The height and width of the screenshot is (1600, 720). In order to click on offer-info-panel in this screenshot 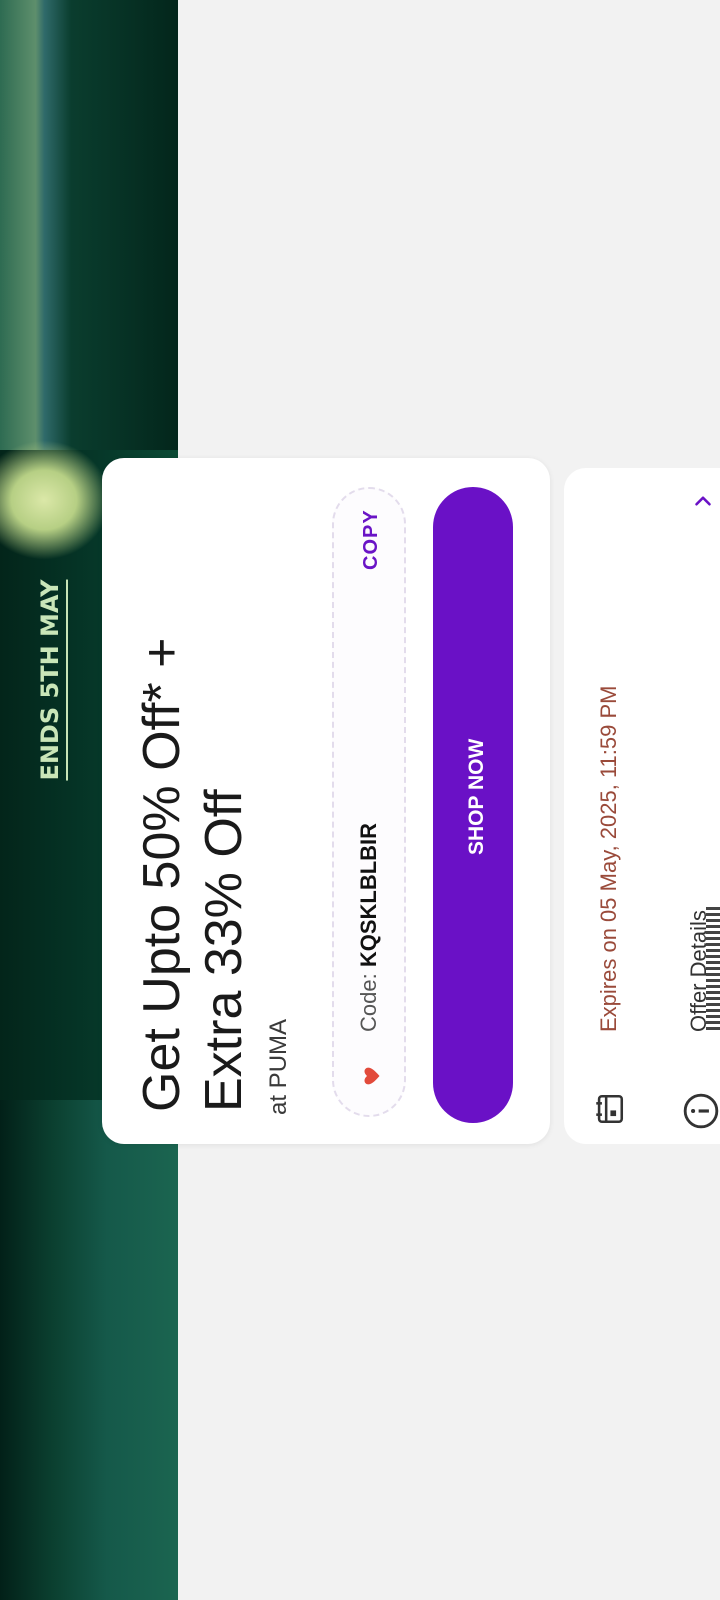, I will do `click(642, 806)`.